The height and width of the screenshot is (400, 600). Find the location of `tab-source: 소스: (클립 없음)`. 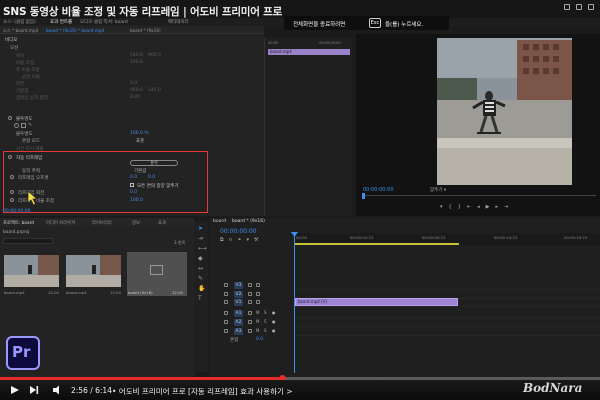

tab-source: 소스: (클립 없음) is located at coordinates (19, 22).